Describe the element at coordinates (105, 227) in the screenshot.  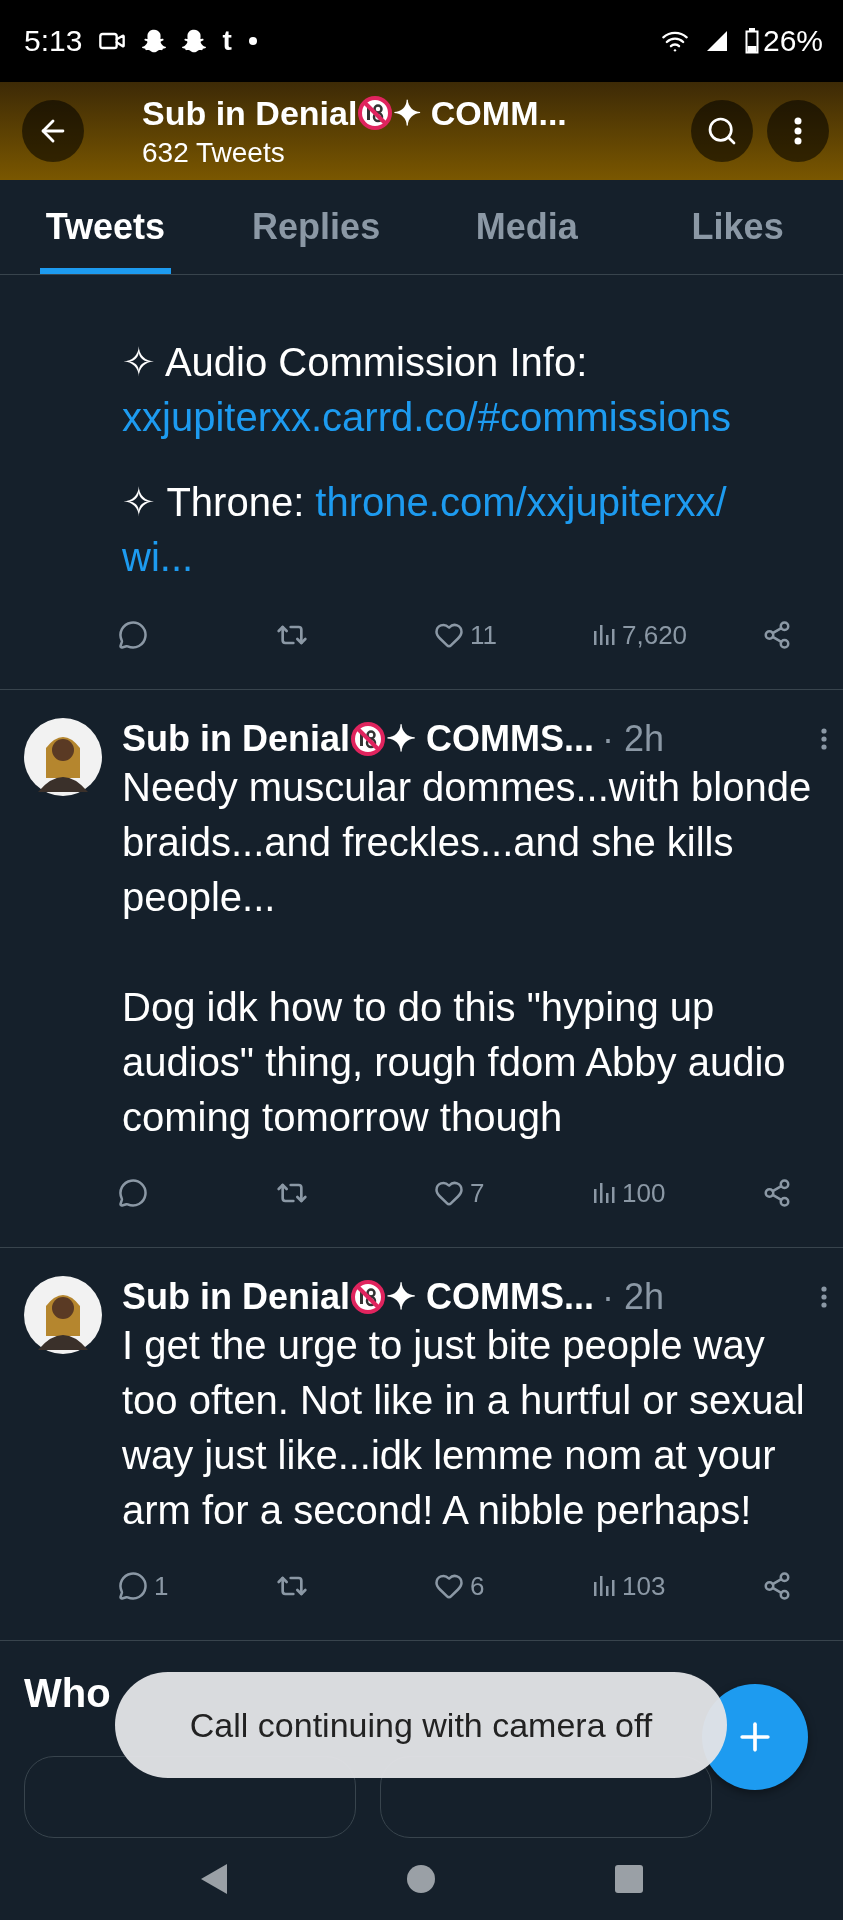
I see `tab: Tweets` at that location.